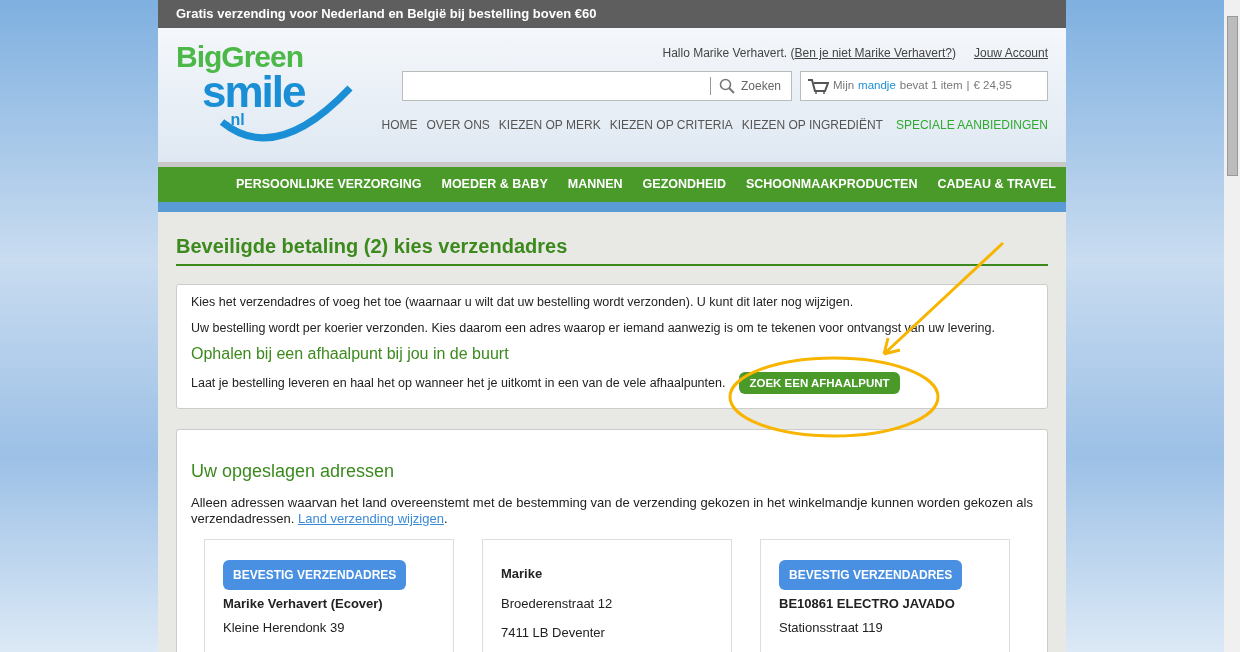 The width and height of the screenshot is (1240, 652). What do you see at coordinates (597, 86) in the screenshot?
I see `search-field: Zoeken` at bounding box center [597, 86].